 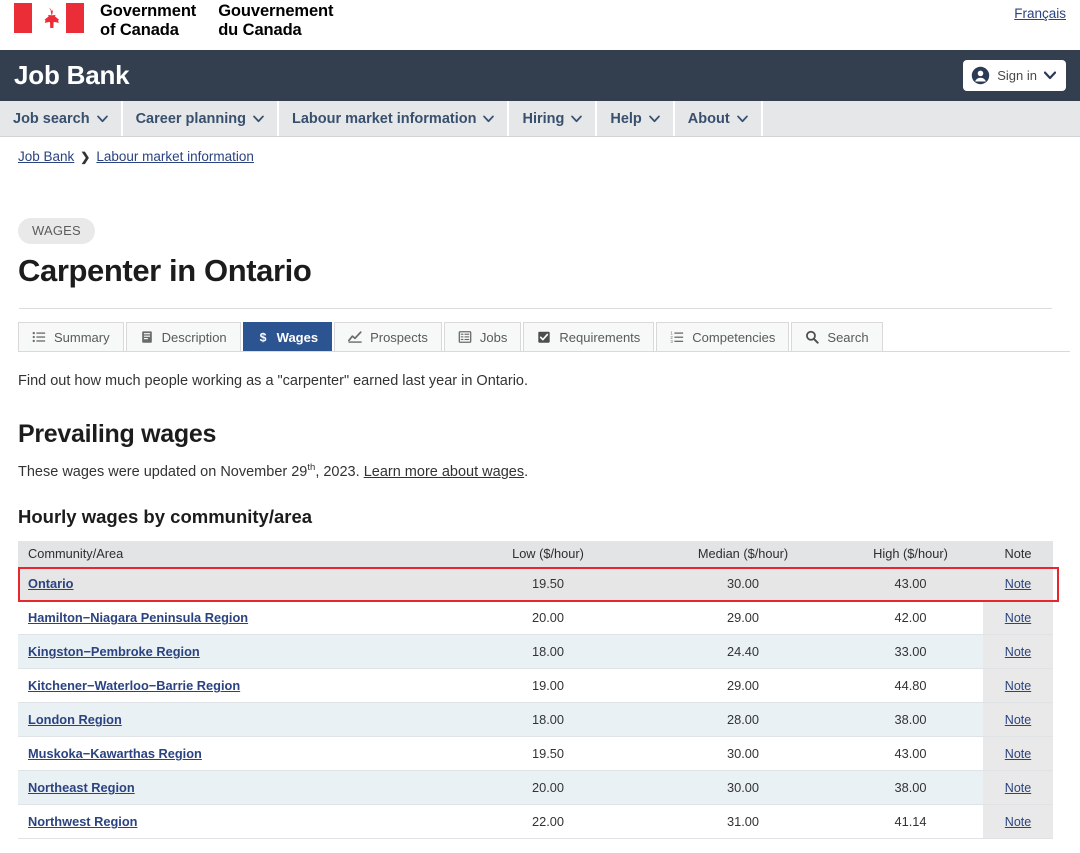 I want to click on dollar-icon: $, so click(x=262, y=337).